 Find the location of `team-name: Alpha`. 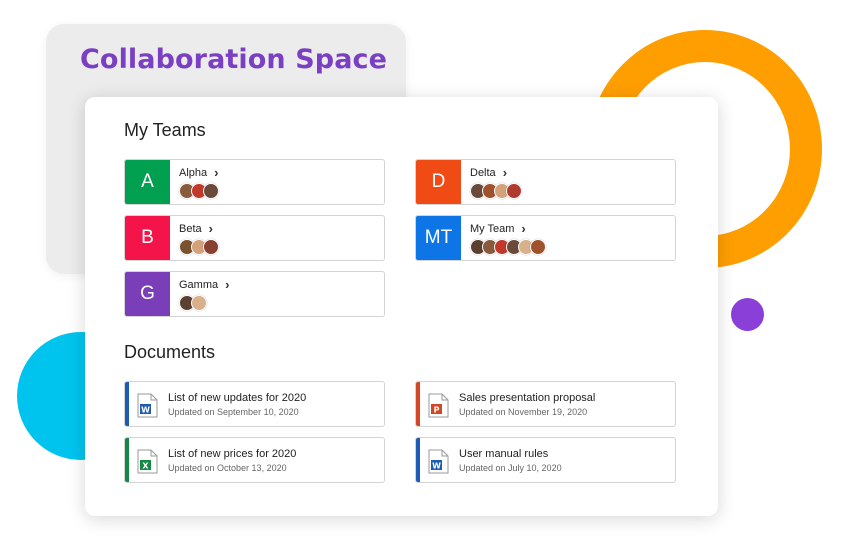

team-name: Alpha is located at coordinates (193, 173).